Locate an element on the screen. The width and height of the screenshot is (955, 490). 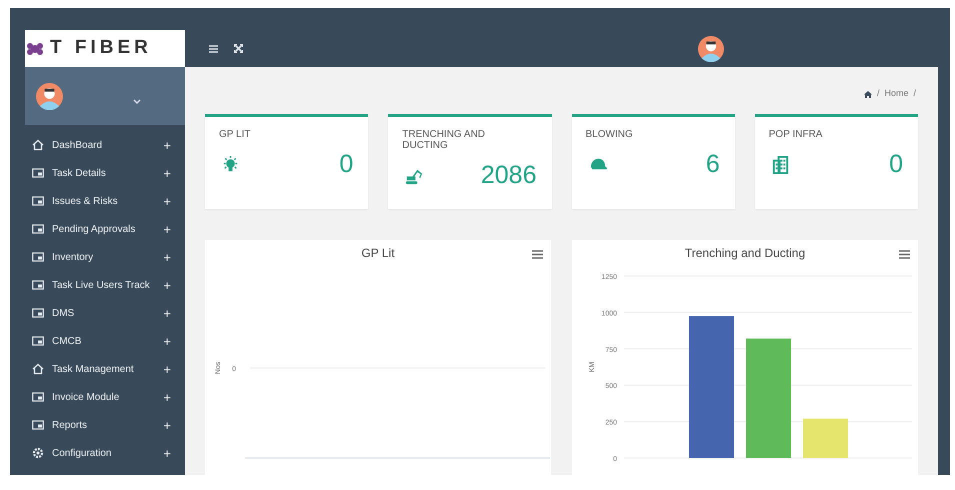
stat-title: BLOWING is located at coordinates (610, 134).